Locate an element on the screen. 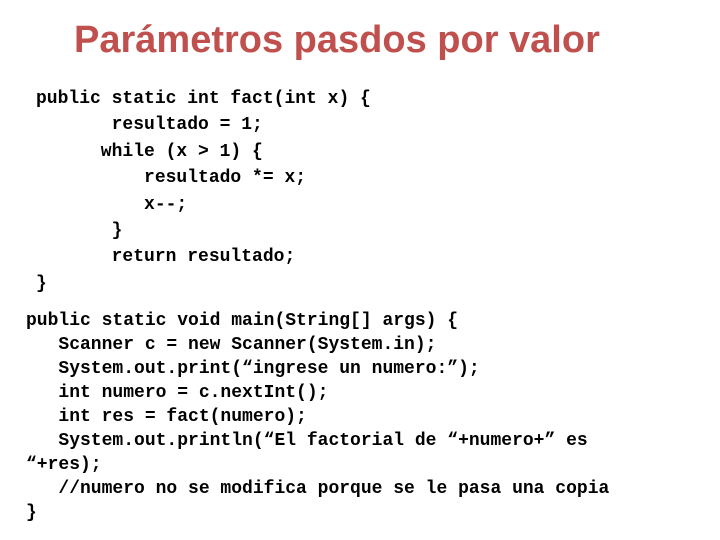 Image resolution: width=720 pixels, height=540 pixels. slide-title: Parámetros pasdos por valor is located at coordinates (337, 40).